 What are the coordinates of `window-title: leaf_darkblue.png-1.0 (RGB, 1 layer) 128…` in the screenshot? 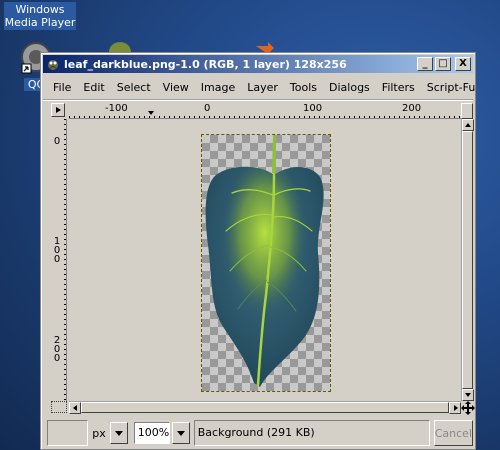 It's located at (205, 64).